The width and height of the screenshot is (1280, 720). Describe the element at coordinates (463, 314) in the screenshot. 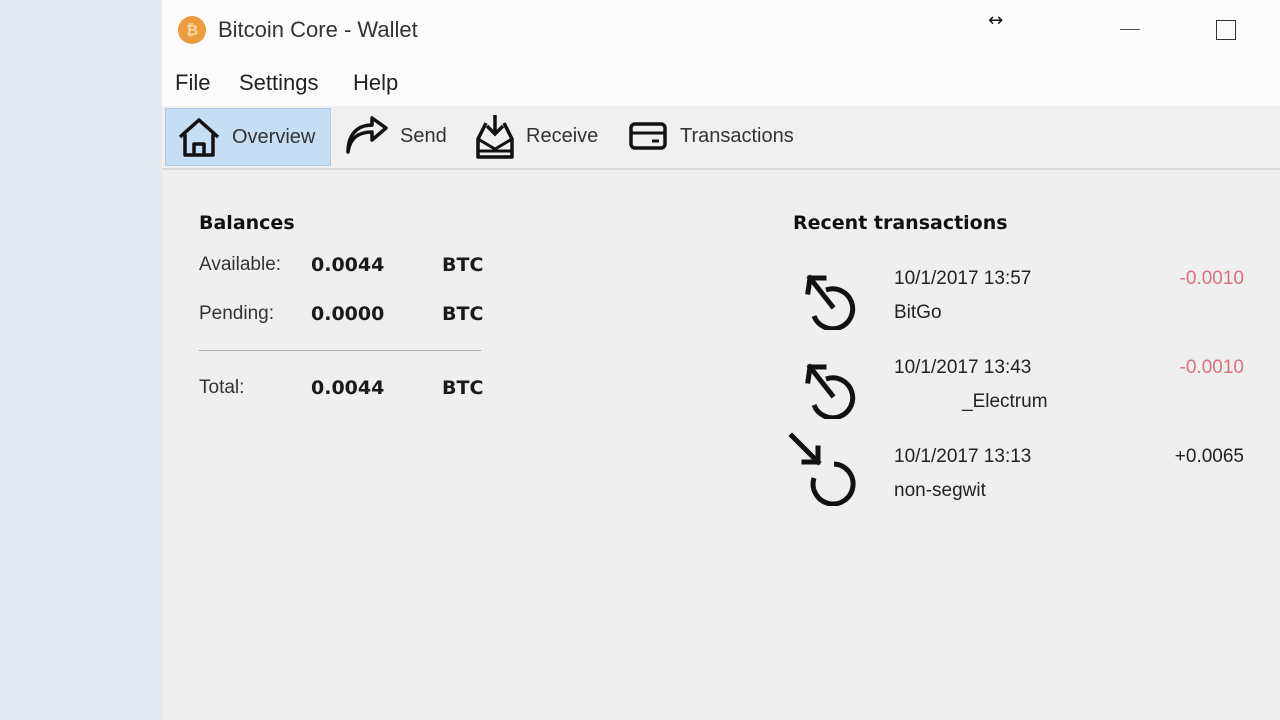

I see `pending-unit: BTC` at that location.